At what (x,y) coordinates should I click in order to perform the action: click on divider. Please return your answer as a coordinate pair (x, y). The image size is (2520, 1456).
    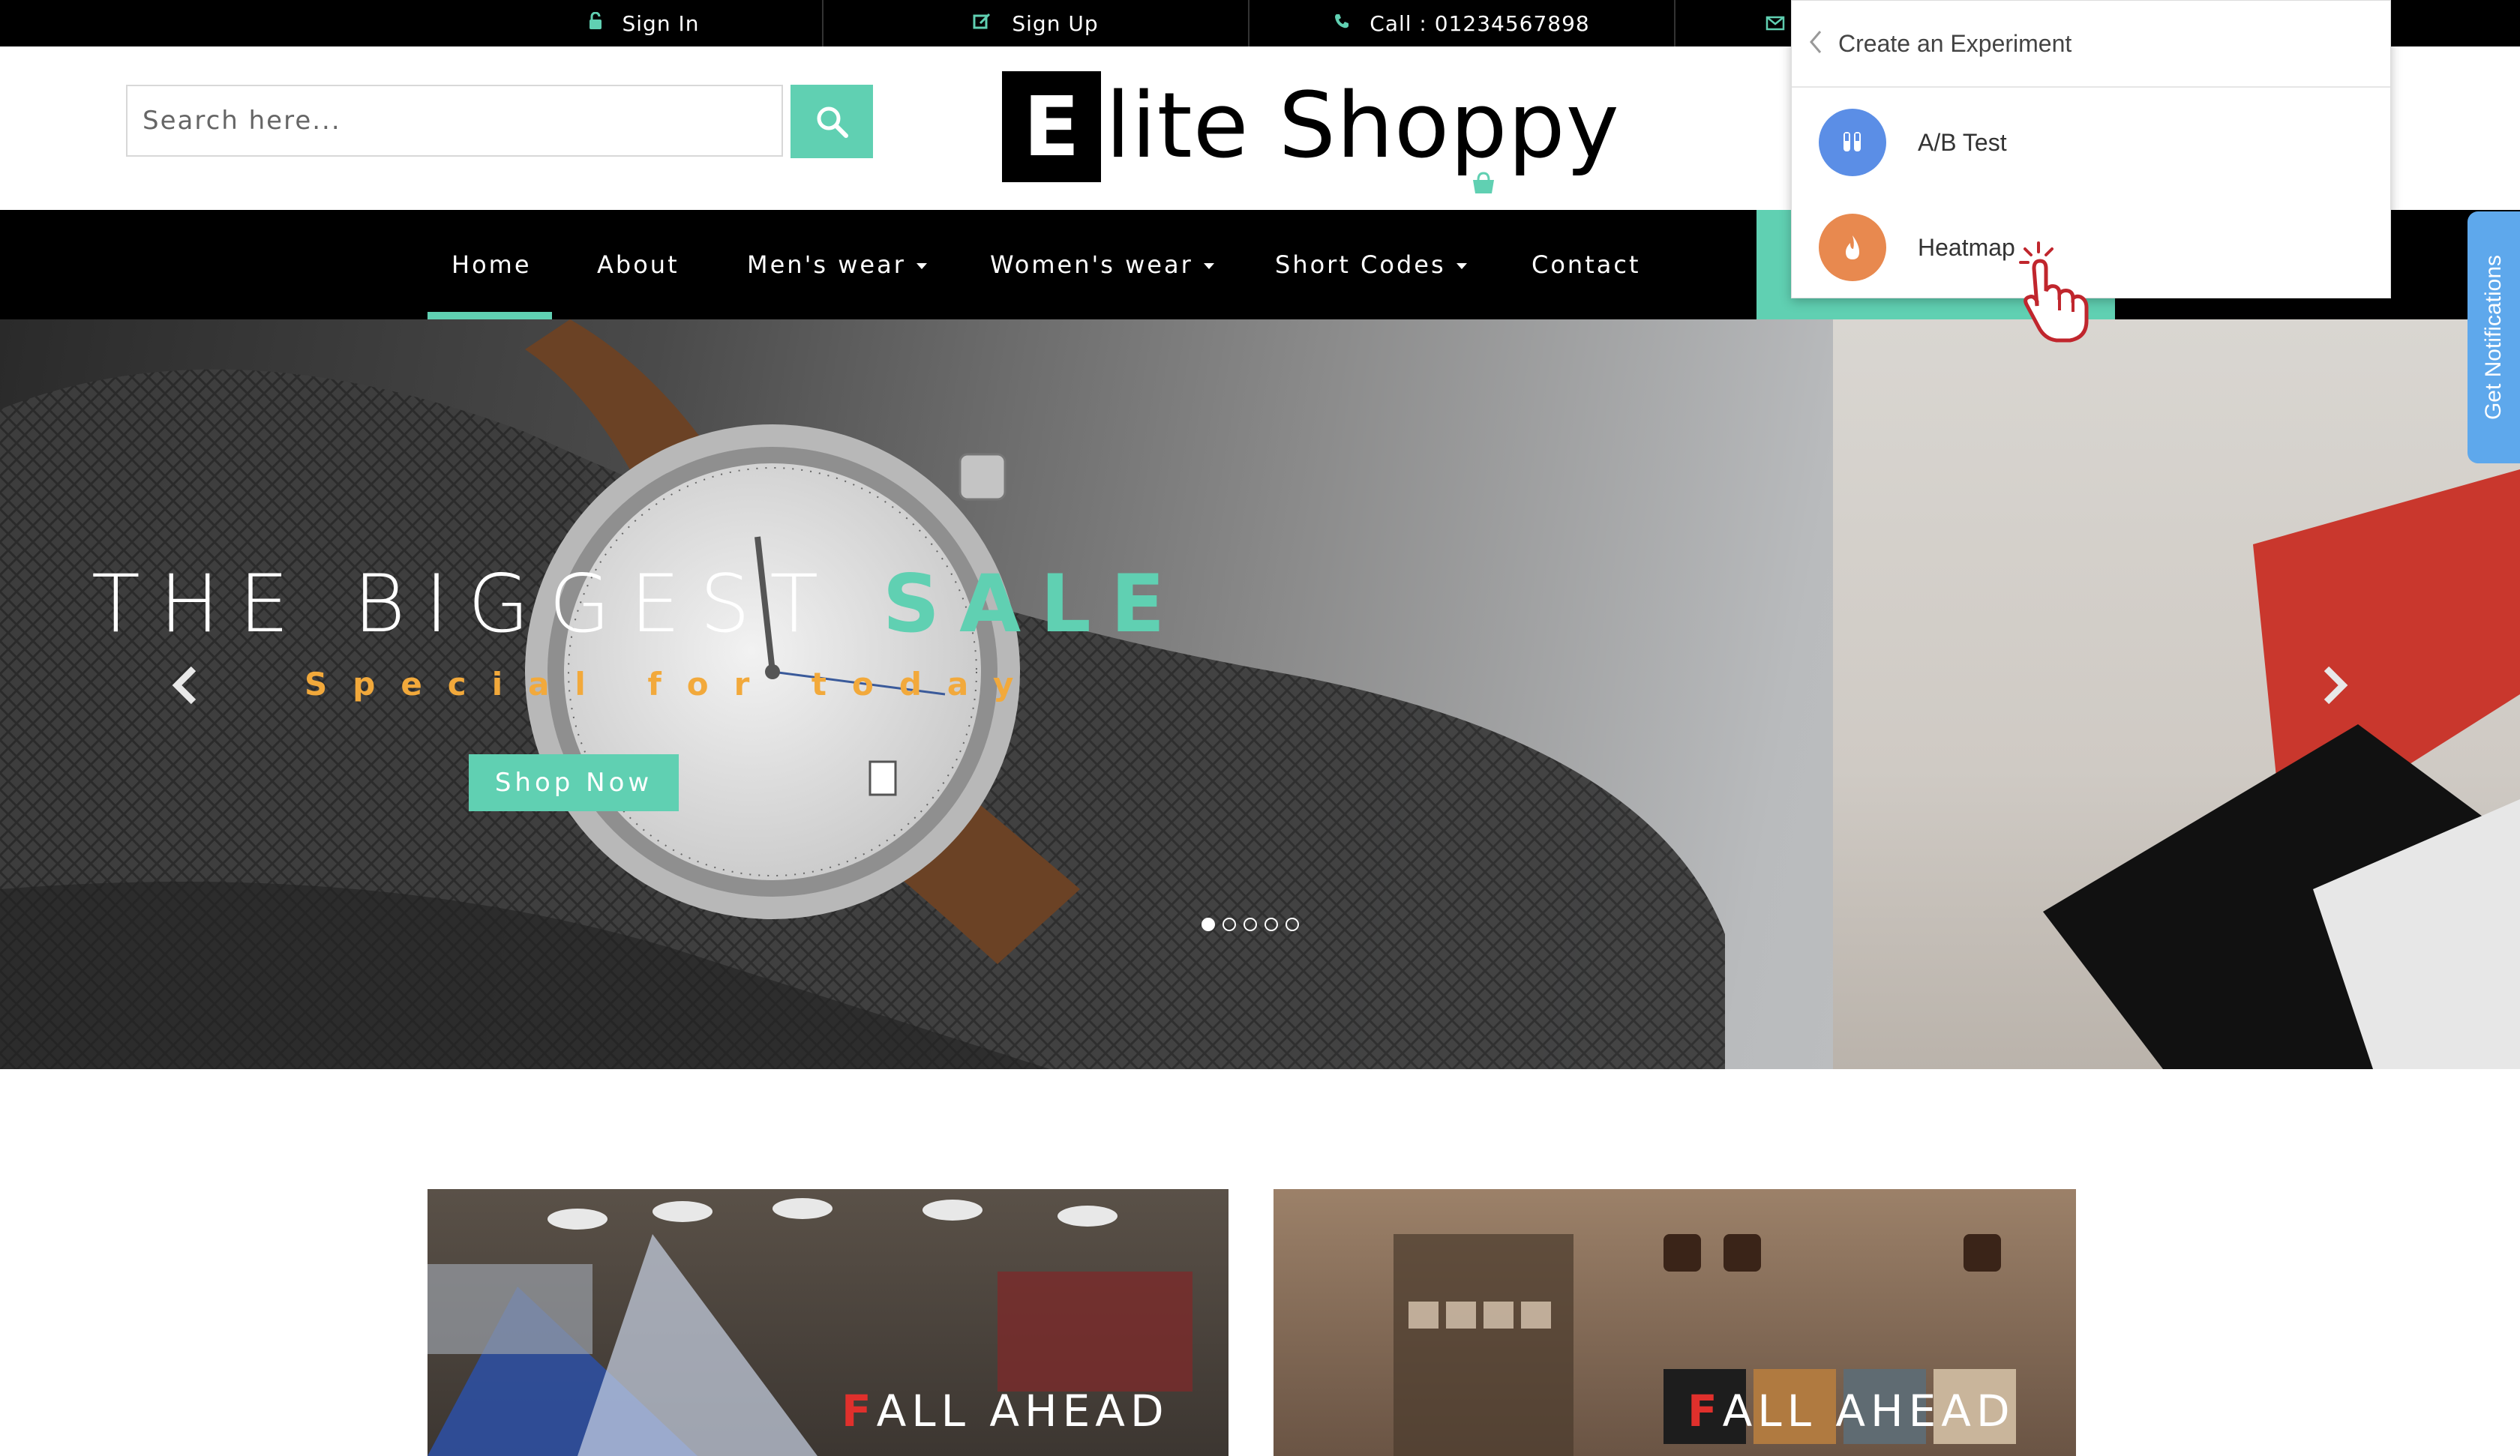
    Looking at the image, I should click on (1675, 23).